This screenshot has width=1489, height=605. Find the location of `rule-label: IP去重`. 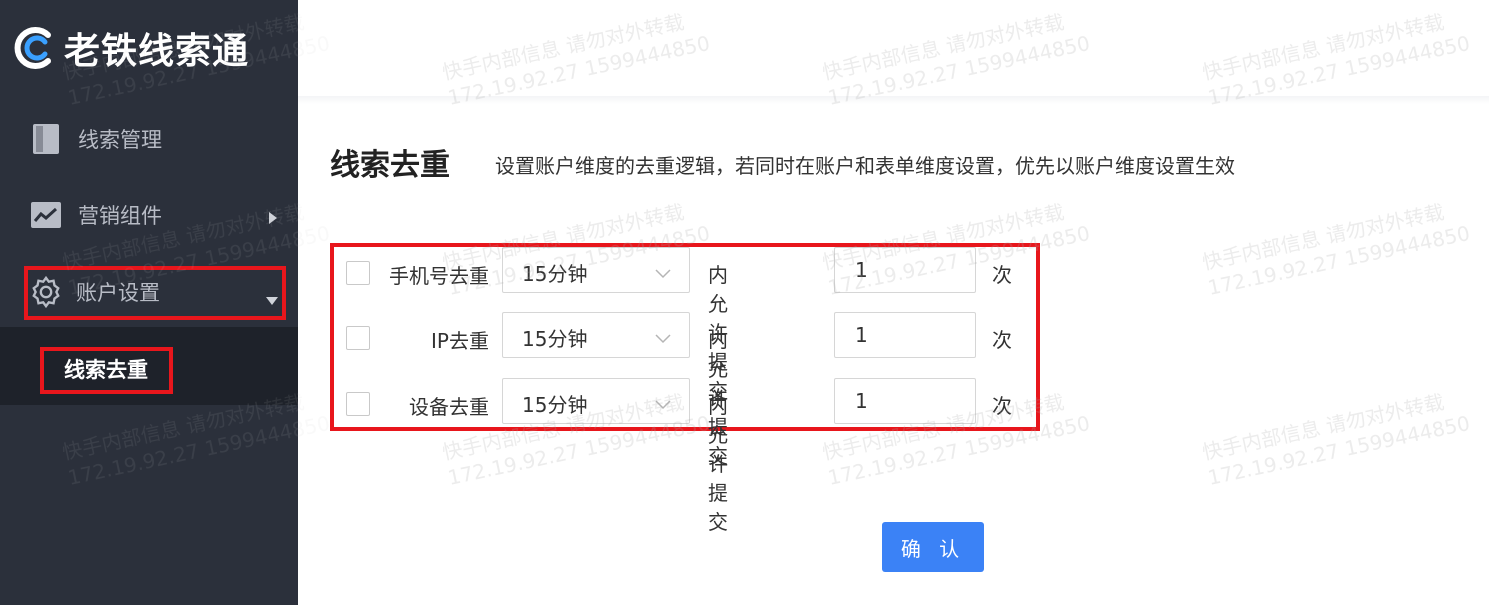

rule-label: IP去重 is located at coordinates (460, 341).